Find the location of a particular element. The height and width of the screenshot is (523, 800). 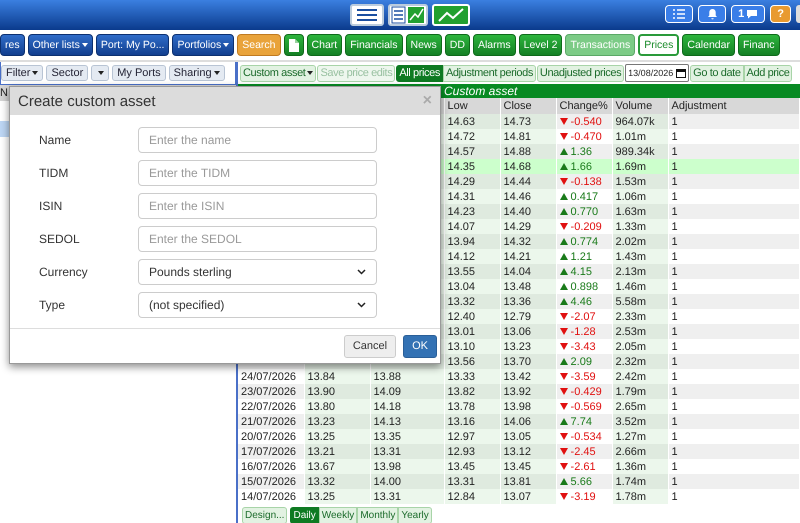

column-header: Low is located at coordinates (472, 106).